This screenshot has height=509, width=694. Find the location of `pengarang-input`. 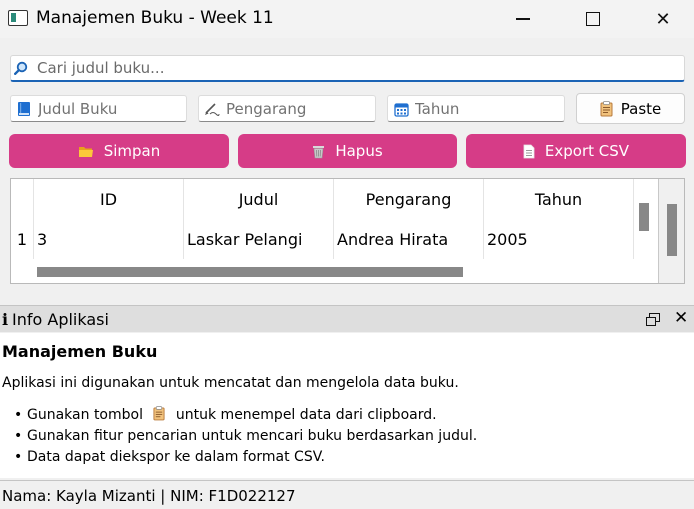

pengarang-input is located at coordinates (296, 109).